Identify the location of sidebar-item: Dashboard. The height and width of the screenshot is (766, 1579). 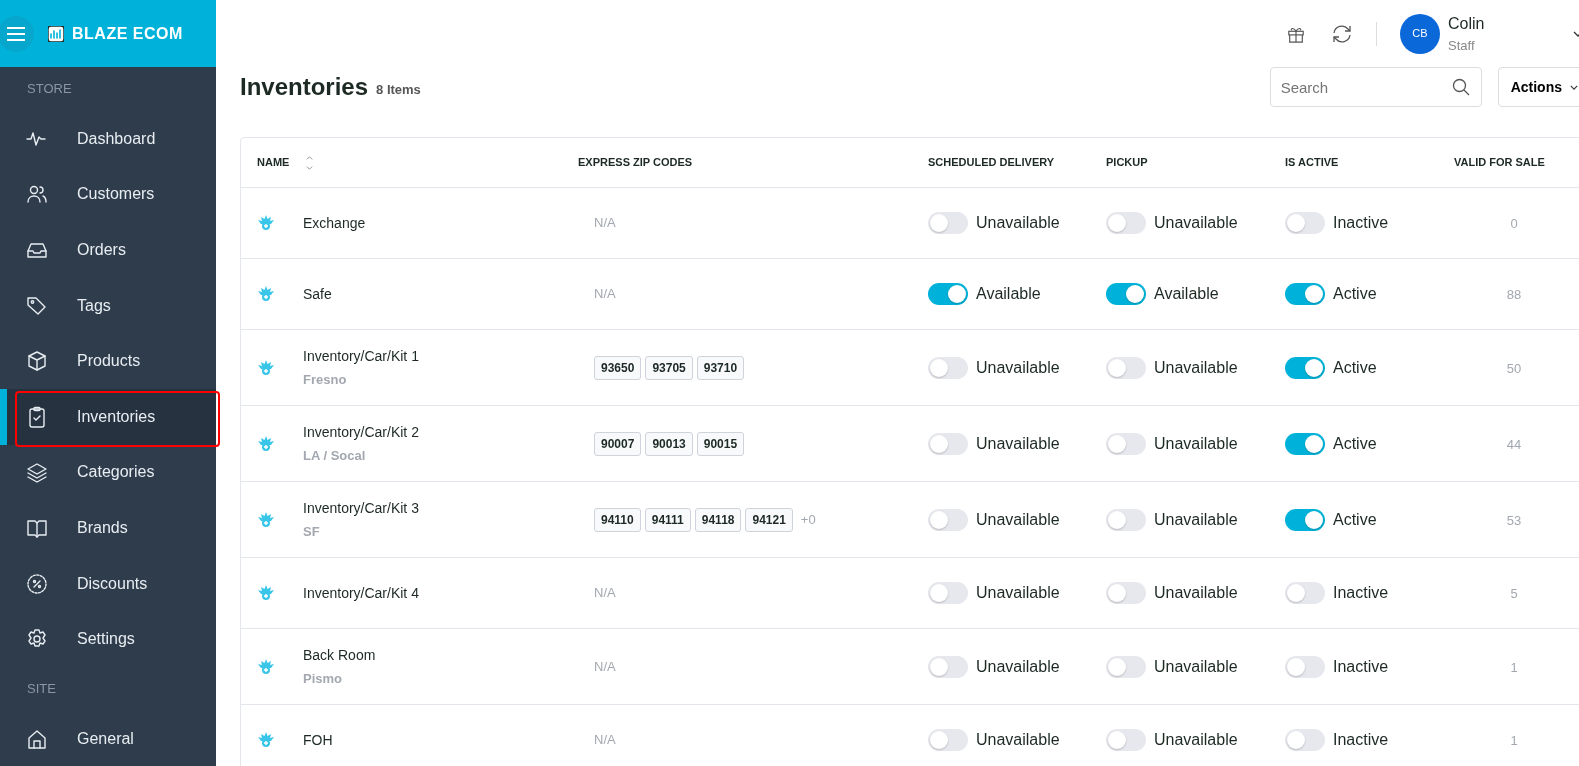
(108, 139).